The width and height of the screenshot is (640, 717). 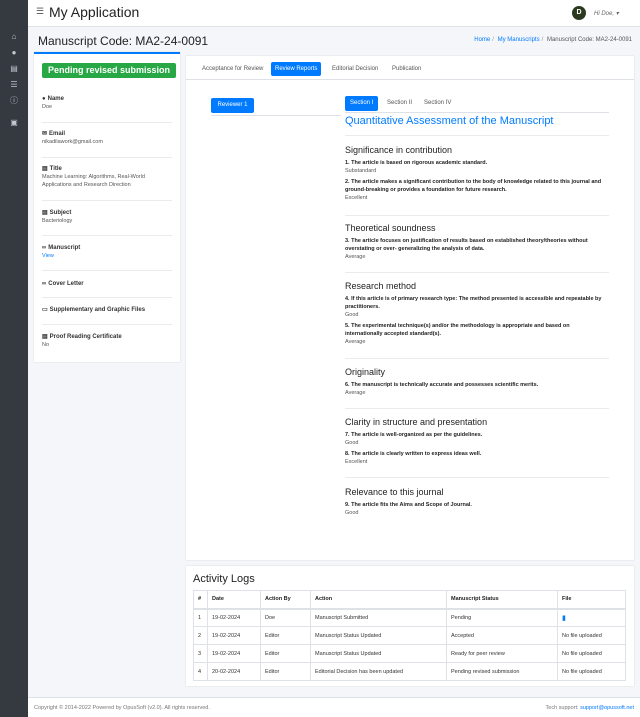 I want to click on proof-reading-label: Proof Reading Certificate, so click(x=85, y=337).